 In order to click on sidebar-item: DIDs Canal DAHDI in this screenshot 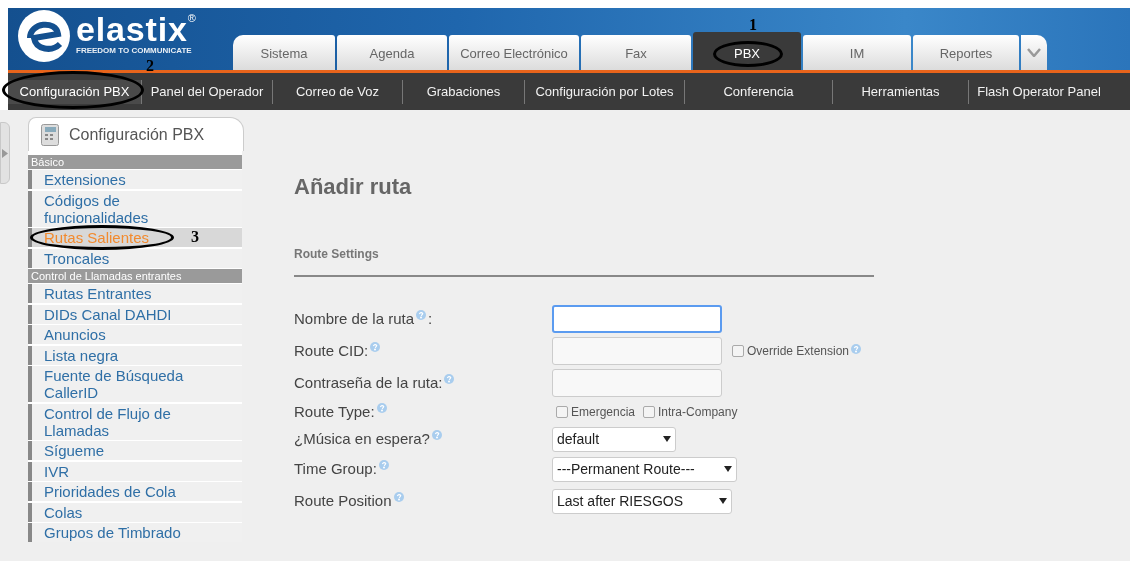, I will do `click(135, 314)`.